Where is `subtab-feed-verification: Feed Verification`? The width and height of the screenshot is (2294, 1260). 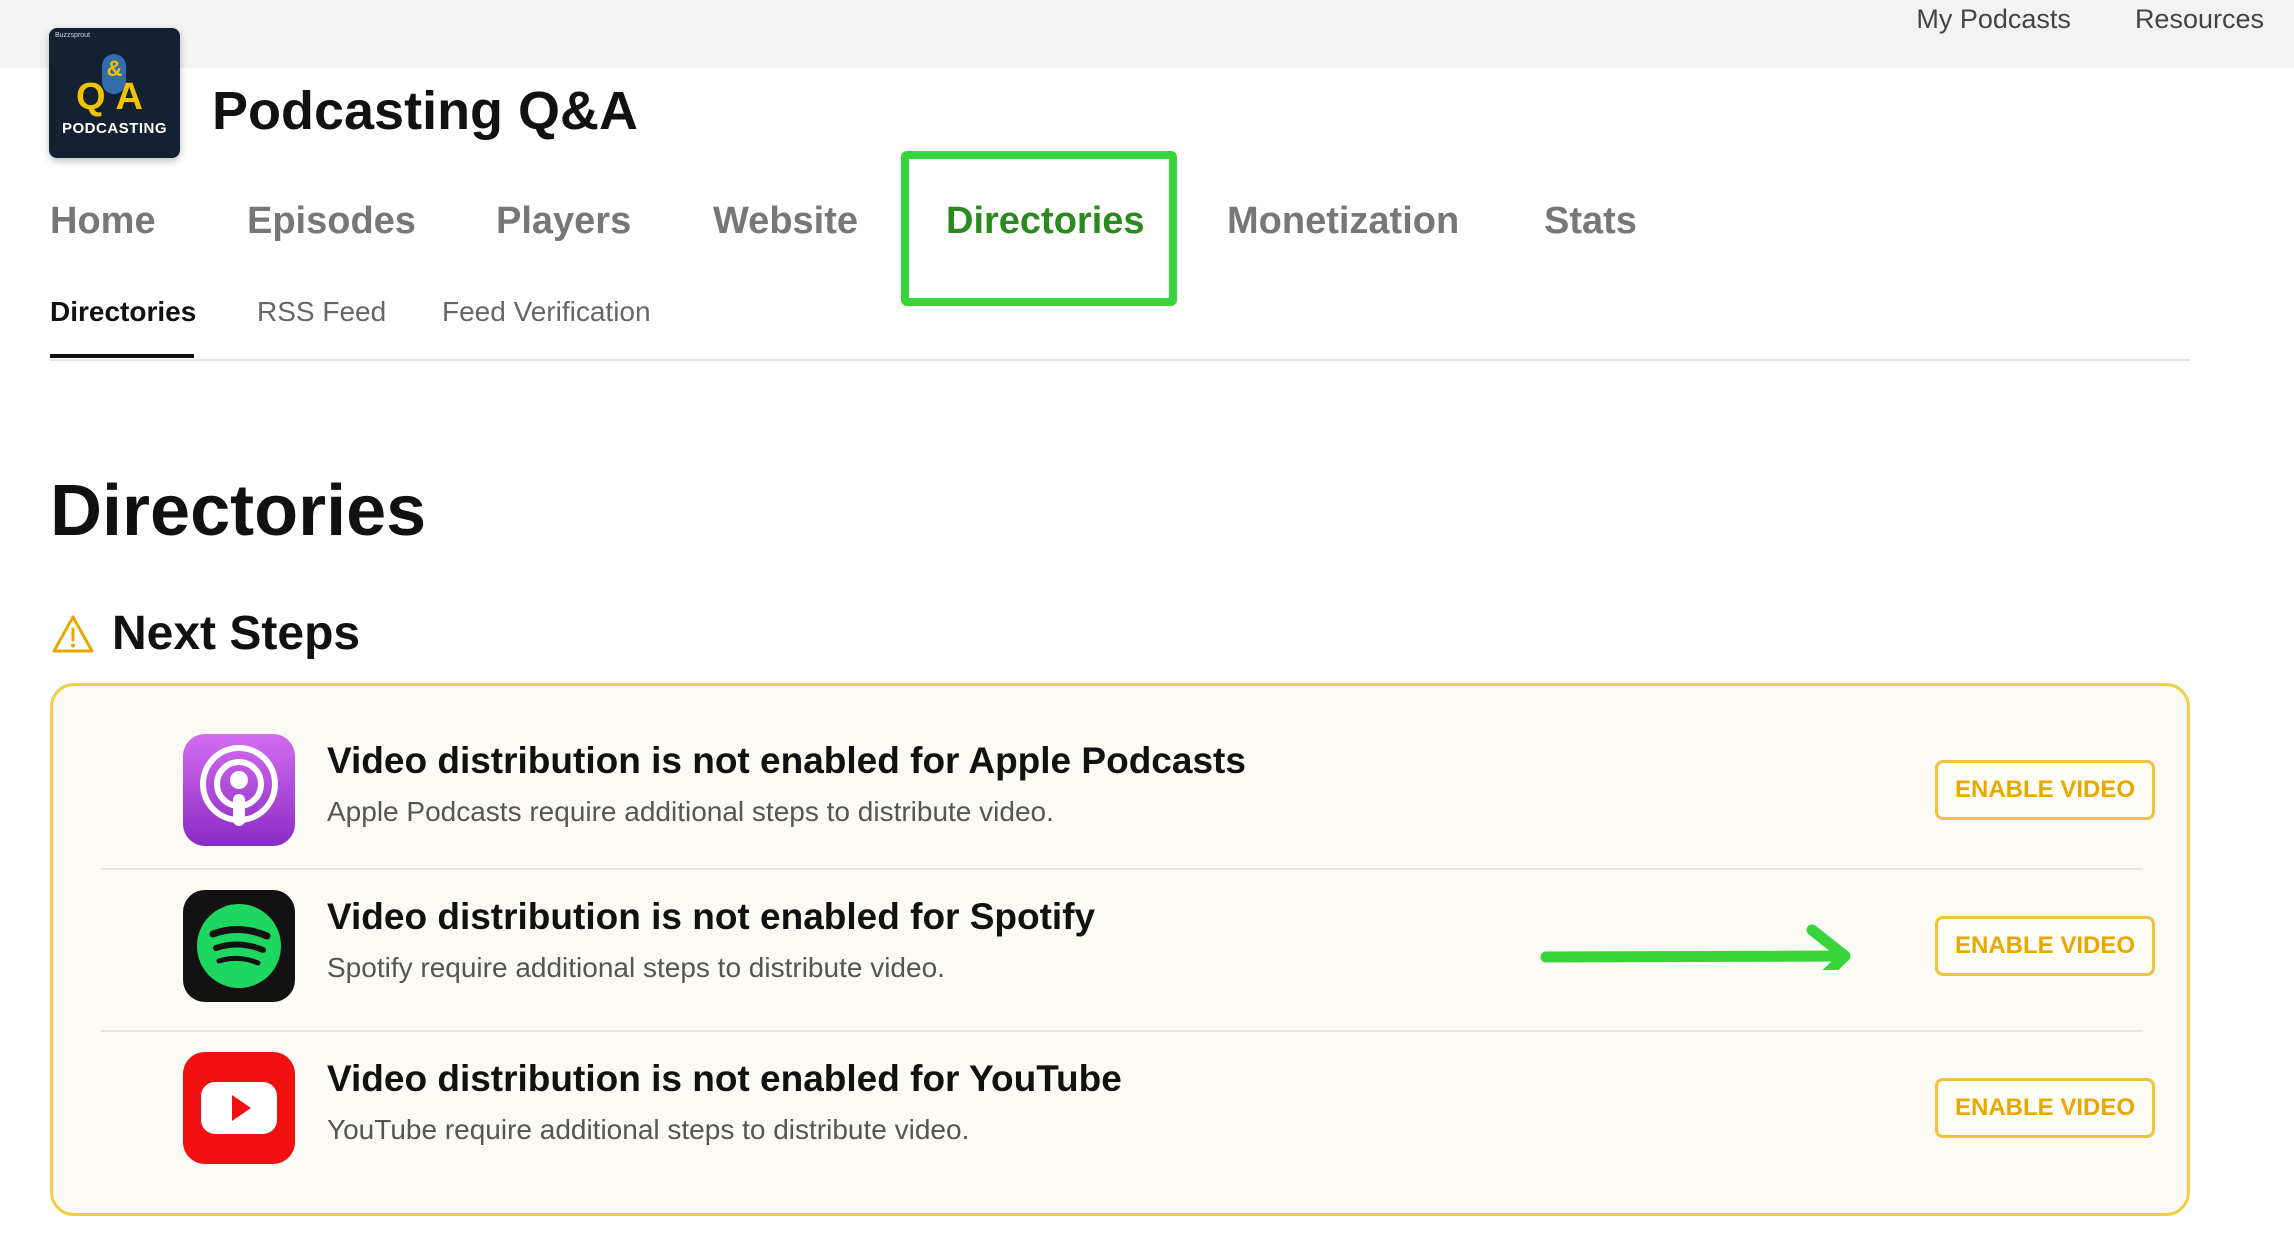 subtab-feed-verification: Feed Verification is located at coordinates (546, 312).